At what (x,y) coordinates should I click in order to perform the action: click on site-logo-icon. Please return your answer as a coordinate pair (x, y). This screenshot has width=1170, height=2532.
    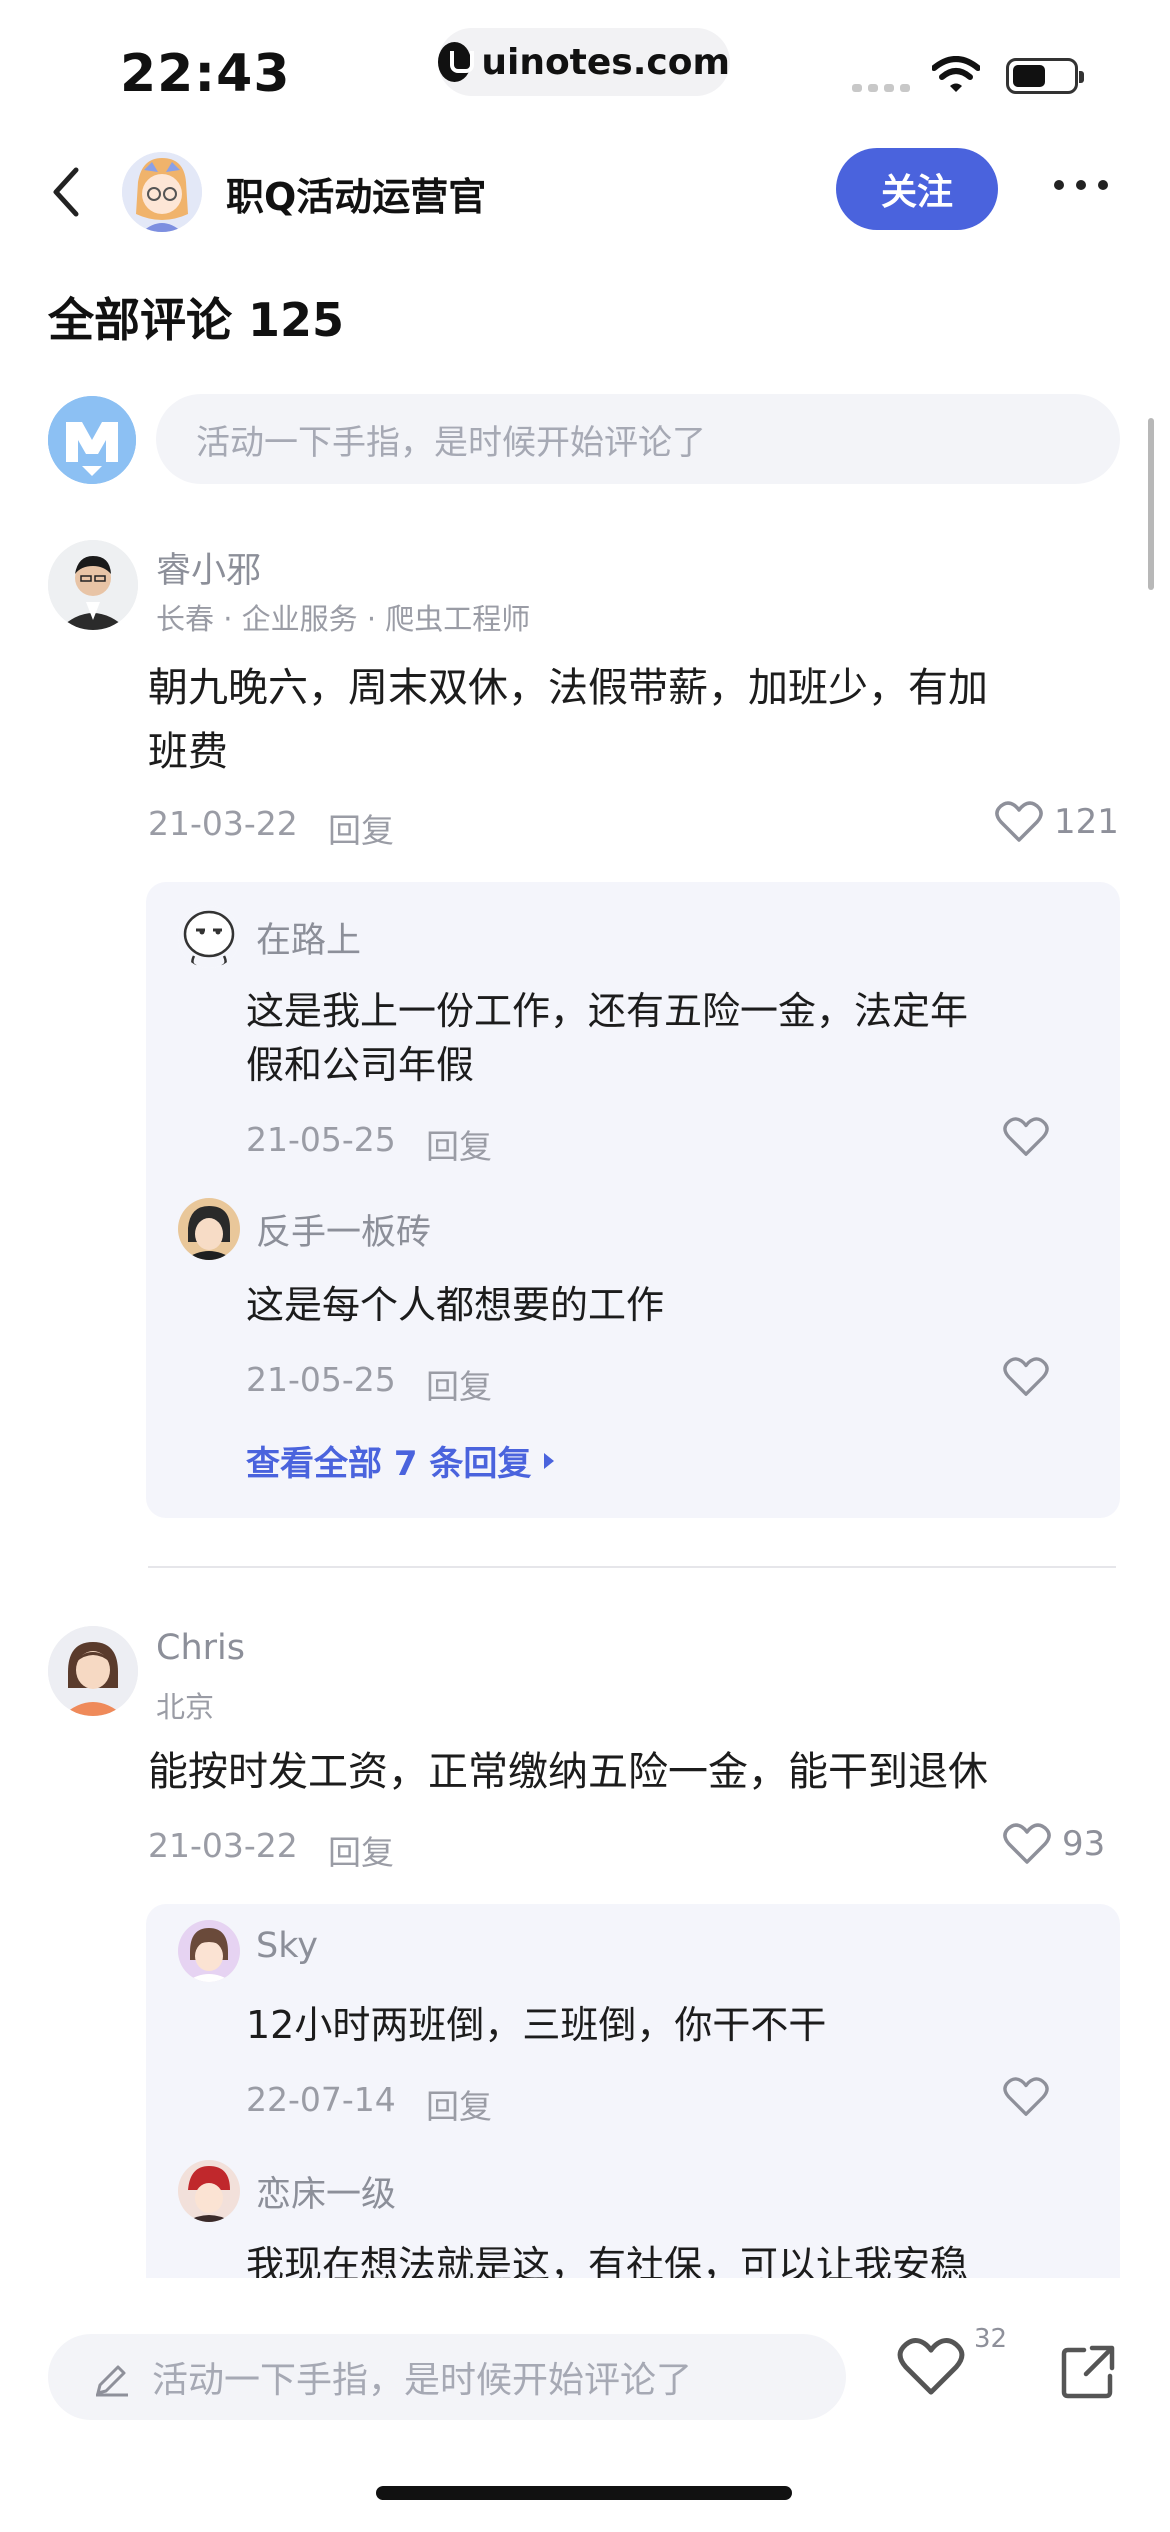
    Looking at the image, I should click on (456, 62).